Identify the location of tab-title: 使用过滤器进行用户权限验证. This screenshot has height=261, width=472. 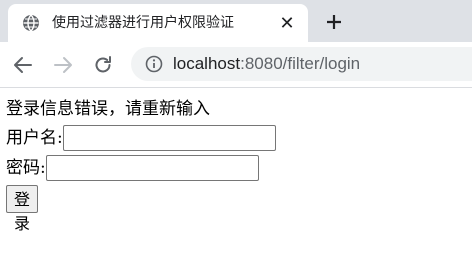
(143, 23).